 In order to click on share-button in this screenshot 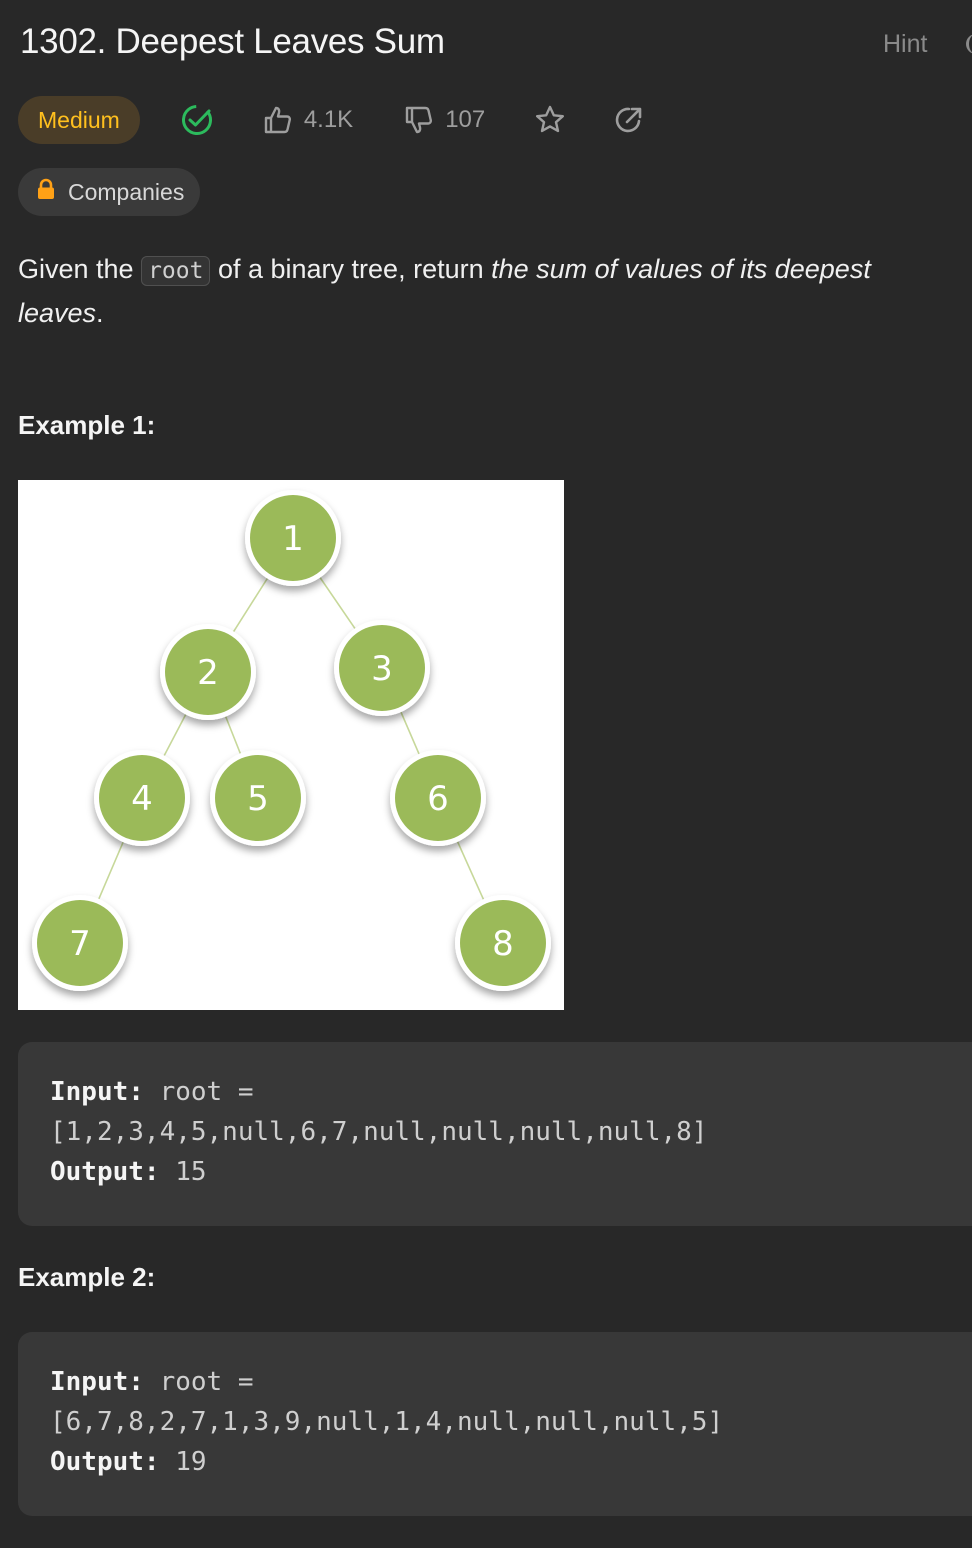, I will do `click(629, 120)`.